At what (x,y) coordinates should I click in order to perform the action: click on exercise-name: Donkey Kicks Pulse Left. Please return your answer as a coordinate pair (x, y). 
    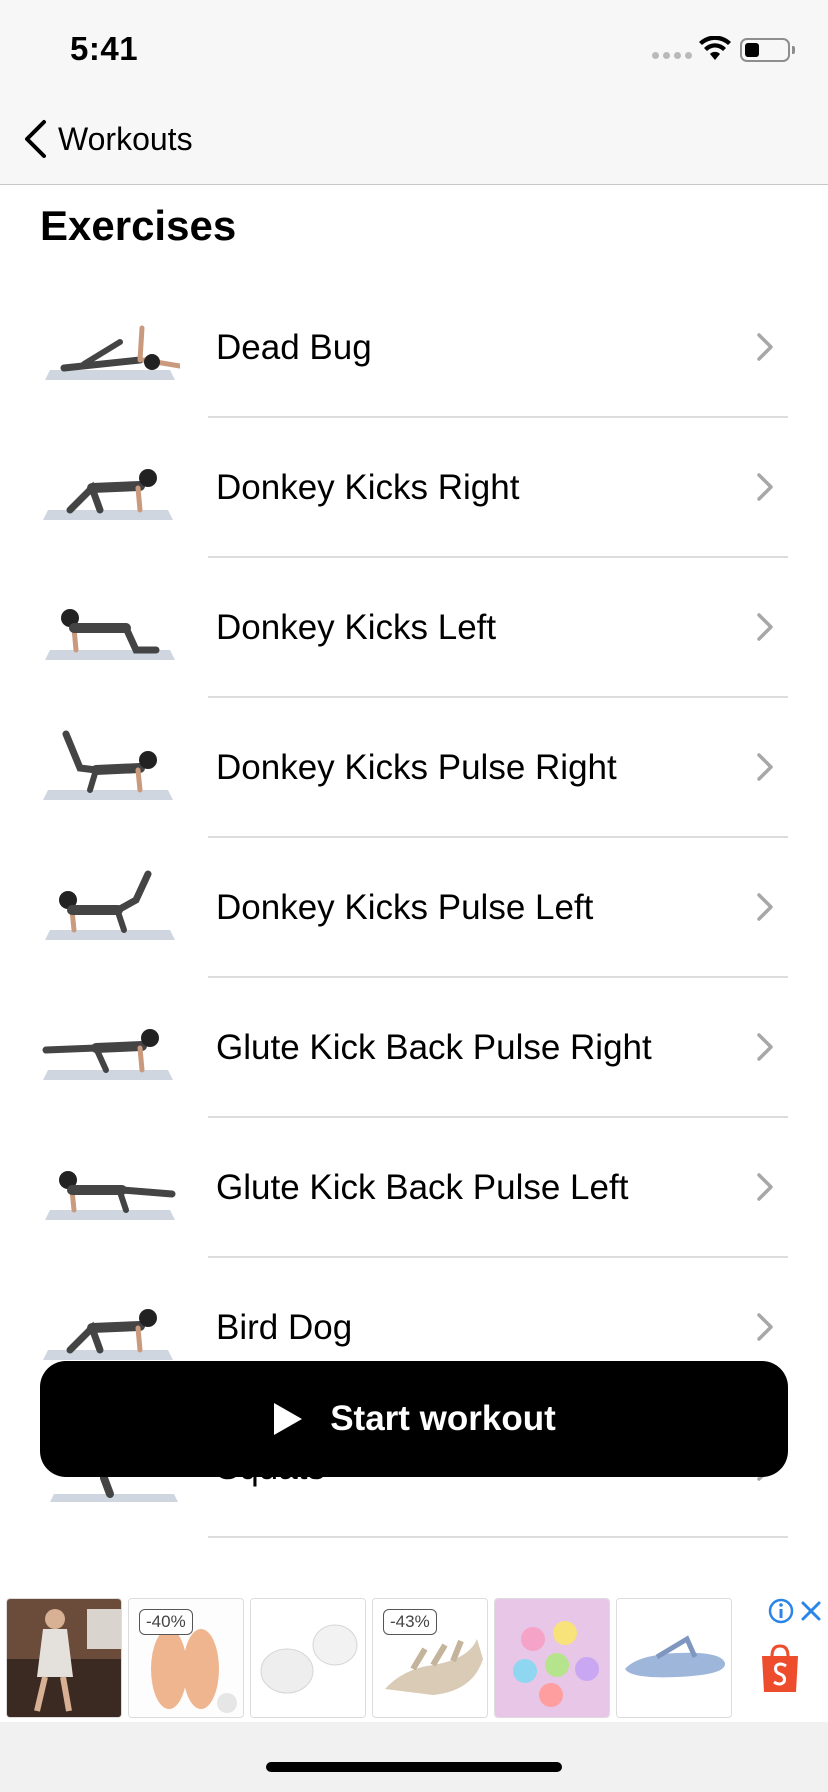
    Looking at the image, I should click on (405, 907).